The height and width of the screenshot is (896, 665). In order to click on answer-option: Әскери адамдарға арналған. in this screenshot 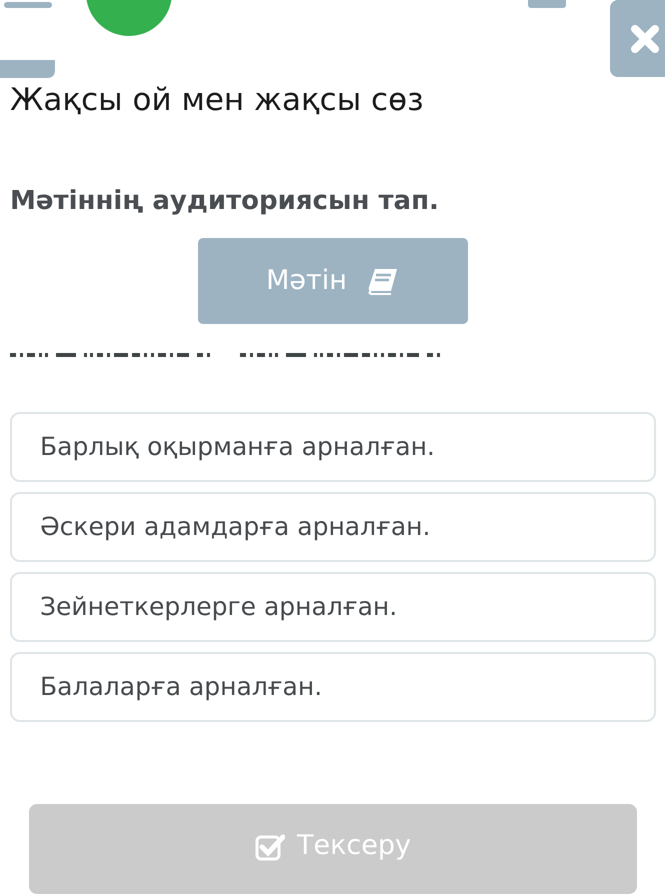, I will do `click(333, 527)`.